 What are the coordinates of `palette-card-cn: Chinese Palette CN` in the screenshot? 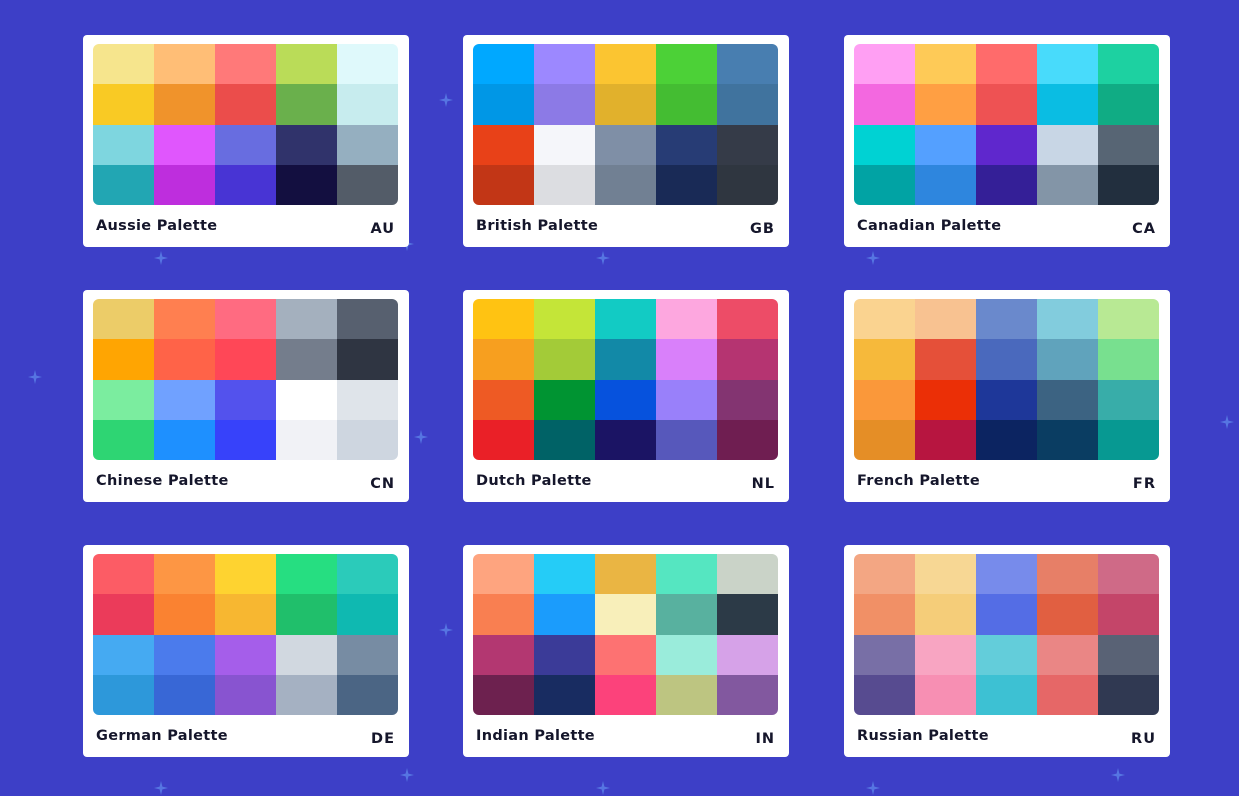 It's located at (246, 396).